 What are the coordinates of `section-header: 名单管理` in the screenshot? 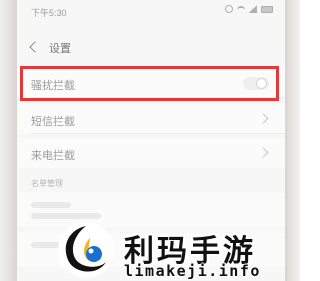 It's located at (47, 183).